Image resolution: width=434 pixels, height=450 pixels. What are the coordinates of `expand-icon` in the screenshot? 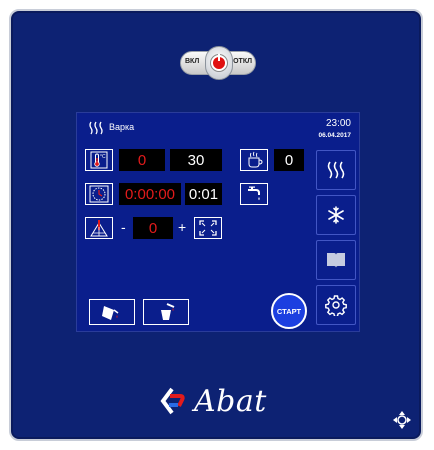 It's located at (208, 228).